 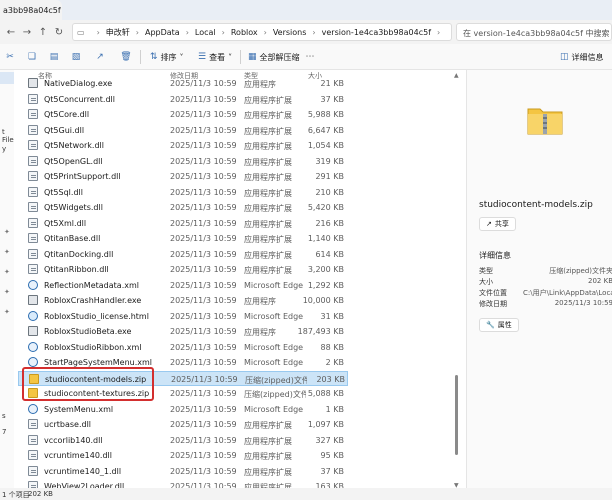 I want to click on file-list-scrollbar: ▲ ▼, so click(x=456, y=280).